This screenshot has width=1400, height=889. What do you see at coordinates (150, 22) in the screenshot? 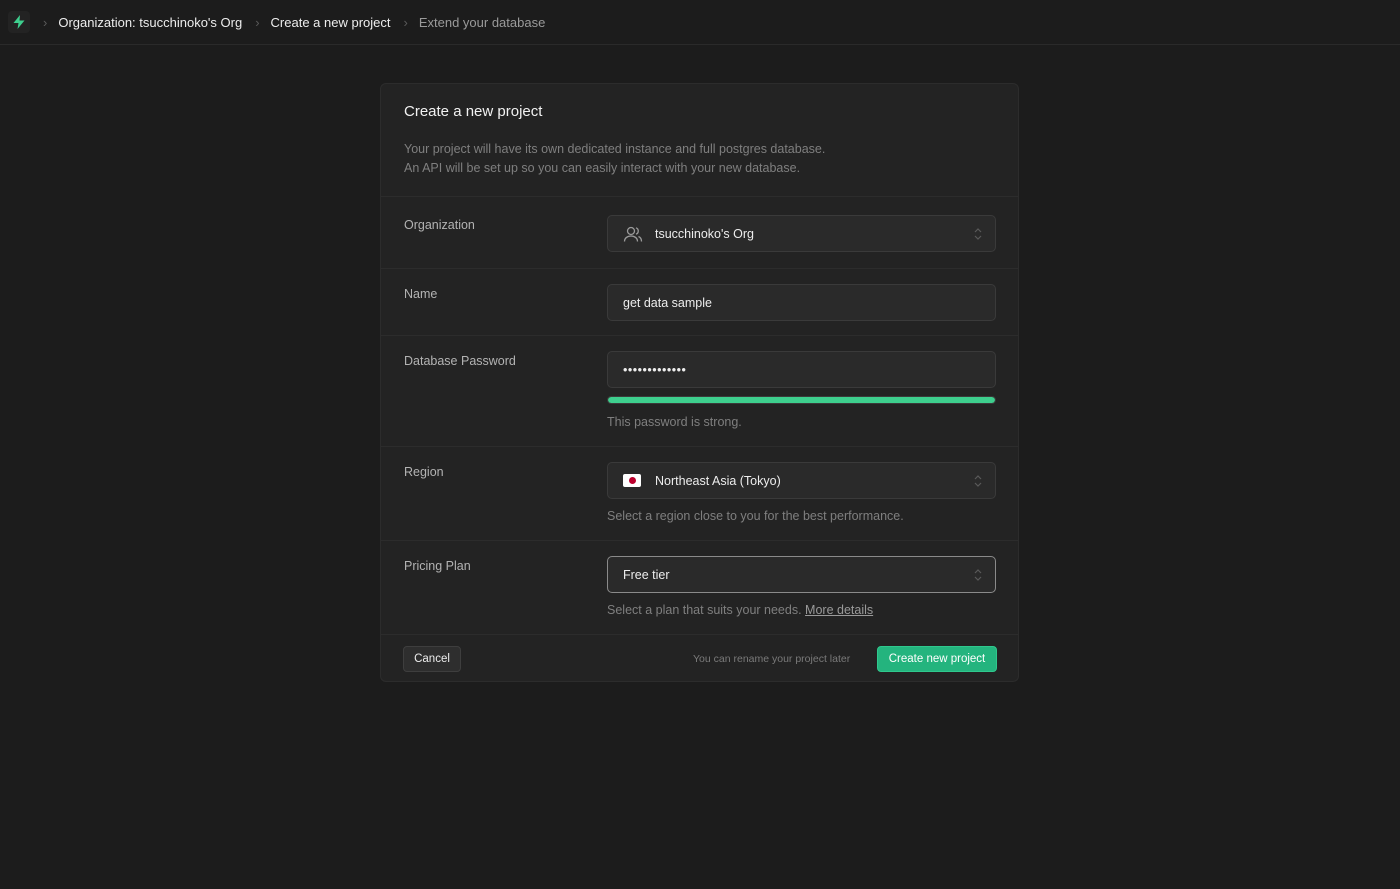
I see `breadcrumb-organization: Organization: tsucchinoko's Org` at bounding box center [150, 22].